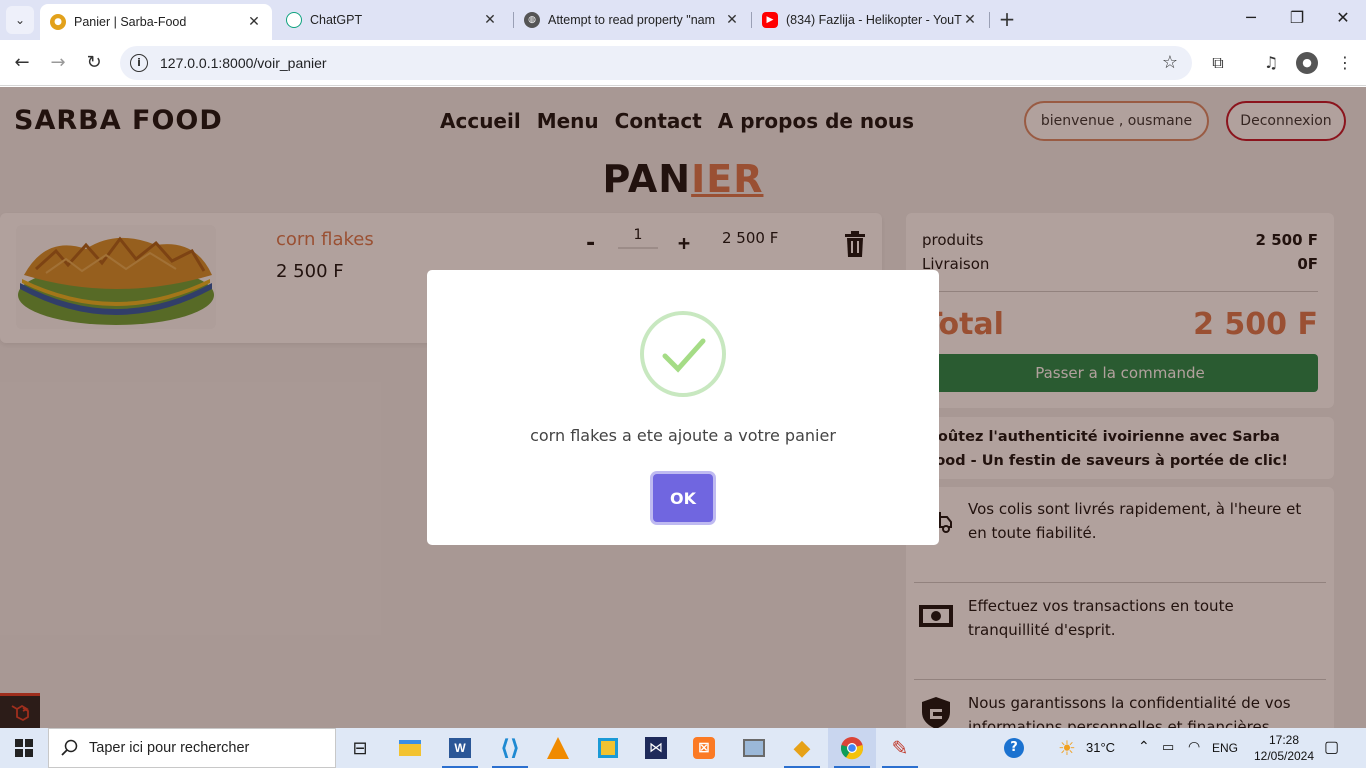 The width and height of the screenshot is (1366, 768). Describe the element at coordinates (1284, 740) in the screenshot. I see `clock-time: 17:28` at that location.